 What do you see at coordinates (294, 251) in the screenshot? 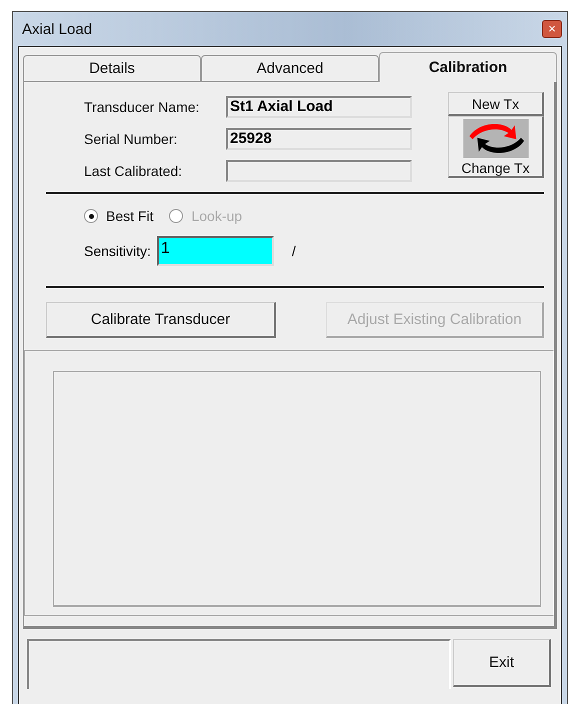
I see `unit-label: /` at bounding box center [294, 251].